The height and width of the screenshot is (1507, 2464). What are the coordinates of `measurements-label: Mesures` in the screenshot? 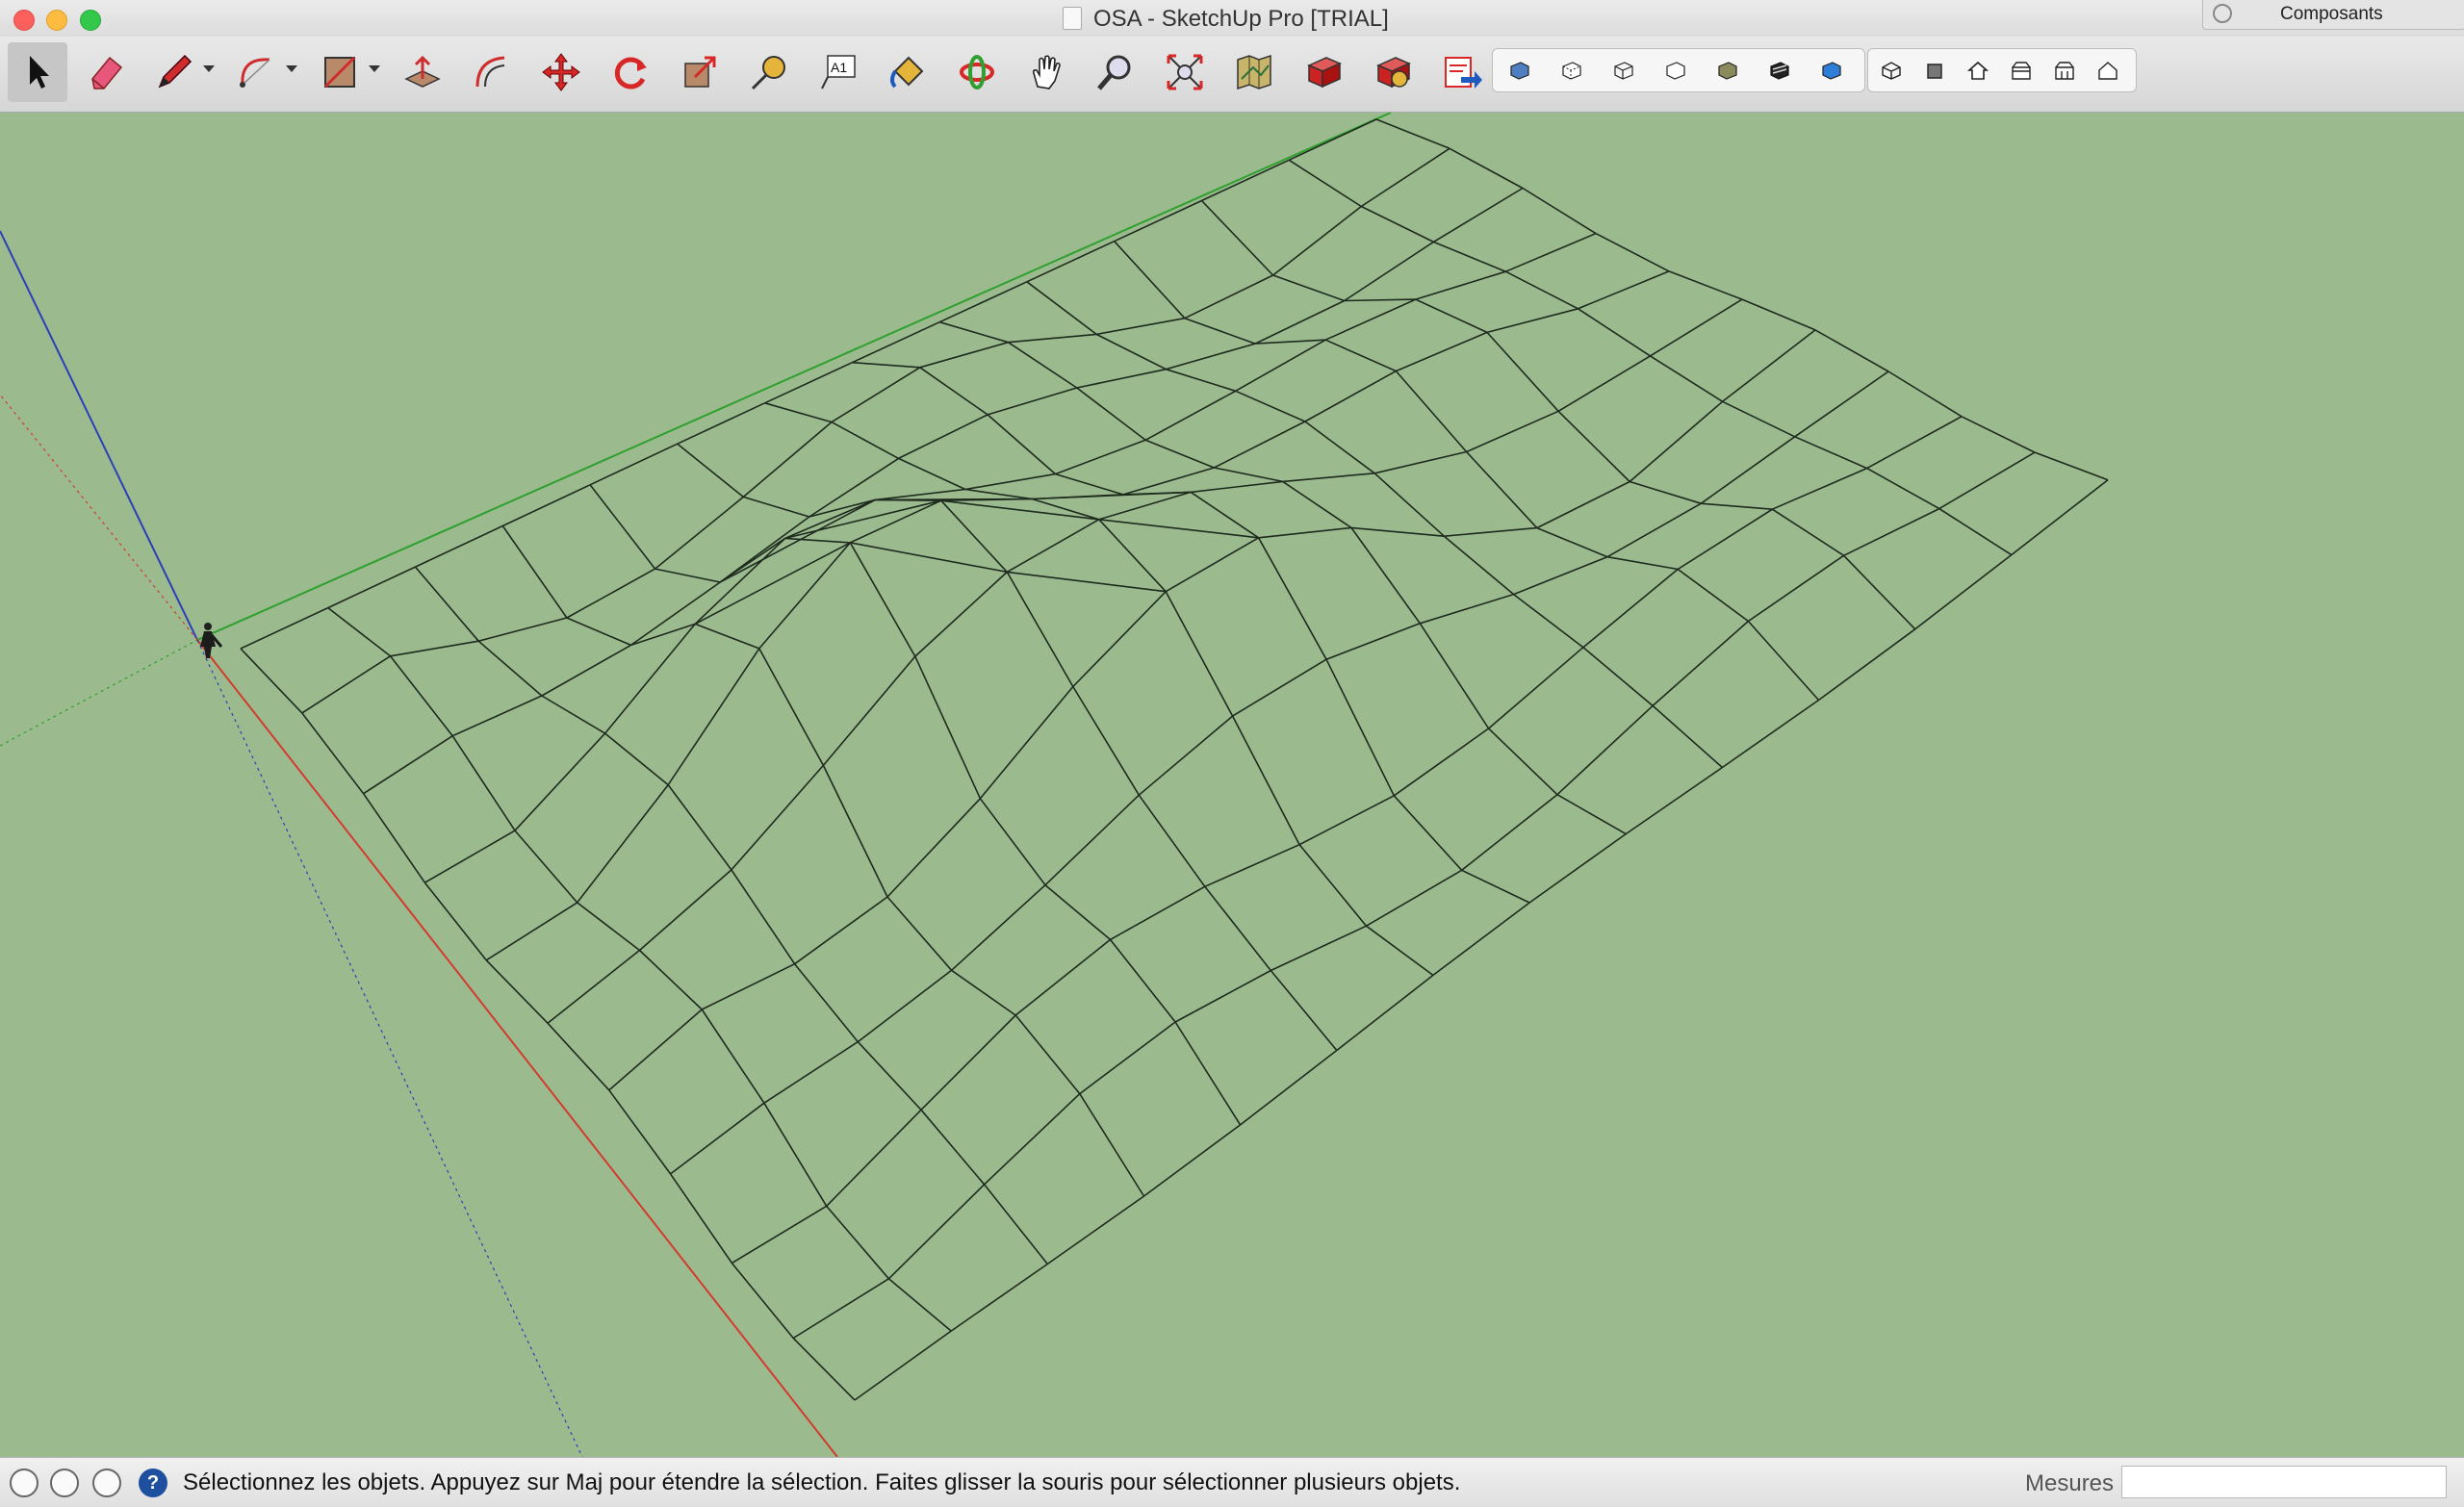 It's located at (2070, 1483).